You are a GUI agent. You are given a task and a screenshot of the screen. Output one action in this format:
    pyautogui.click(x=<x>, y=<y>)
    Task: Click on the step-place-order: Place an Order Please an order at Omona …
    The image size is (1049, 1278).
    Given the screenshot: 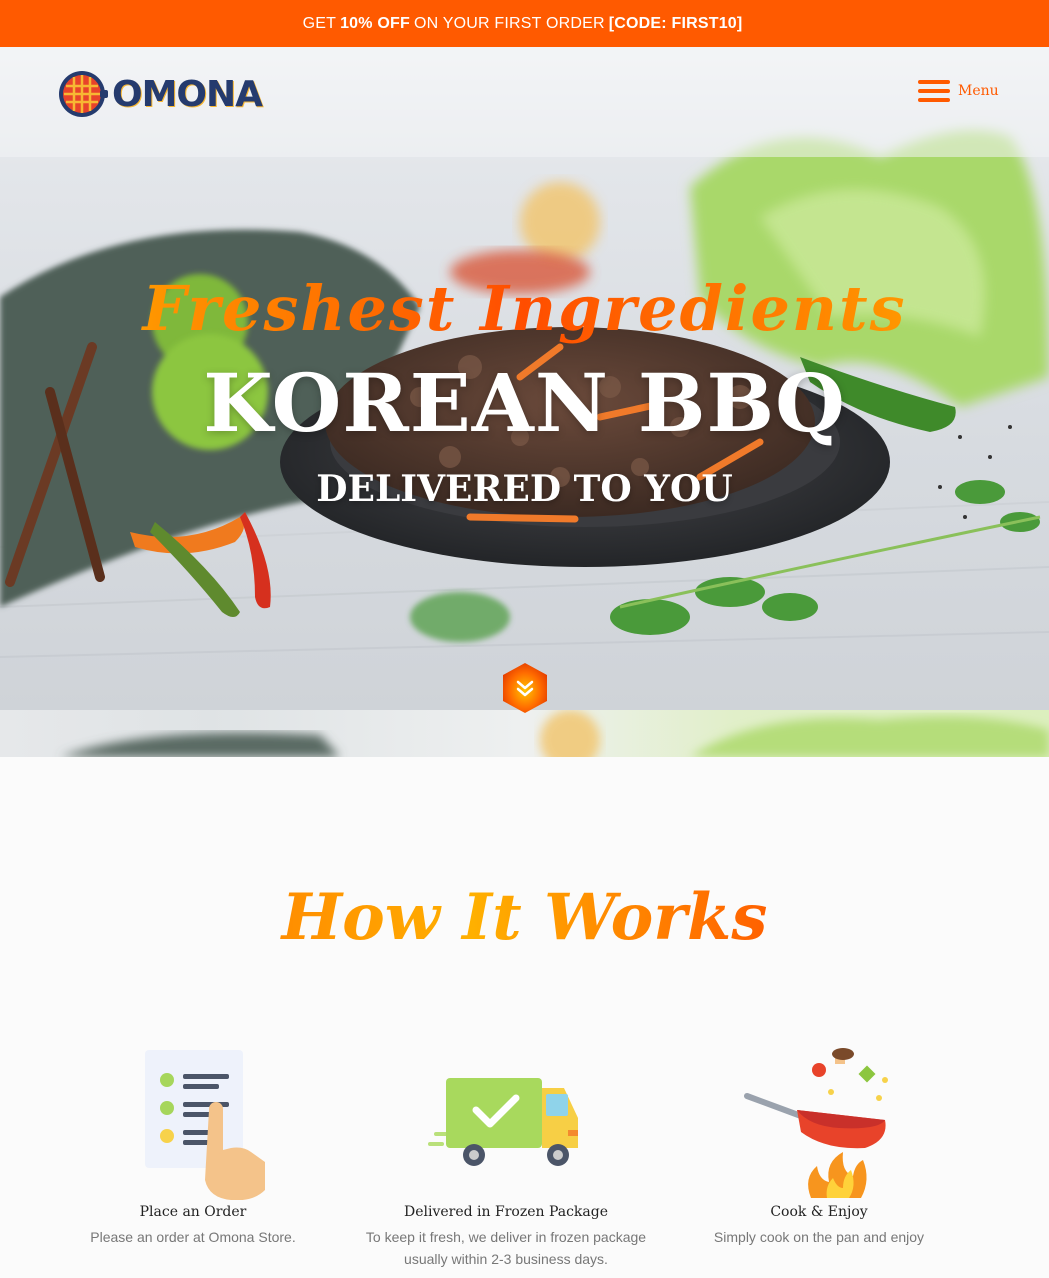 What is the action you would take?
    pyautogui.click(x=193, y=1144)
    